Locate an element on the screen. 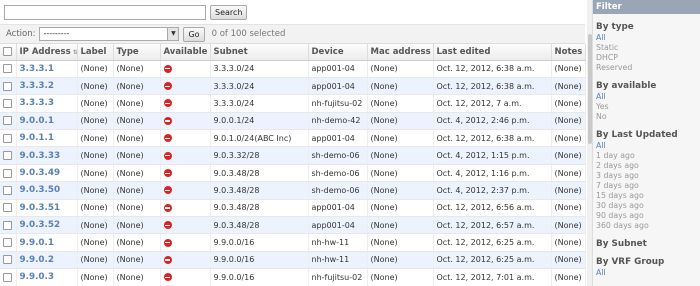 Image resolution: width=700 pixels, height=286 pixels. ip-address-link: 9.0.3.50 is located at coordinates (47, 190).